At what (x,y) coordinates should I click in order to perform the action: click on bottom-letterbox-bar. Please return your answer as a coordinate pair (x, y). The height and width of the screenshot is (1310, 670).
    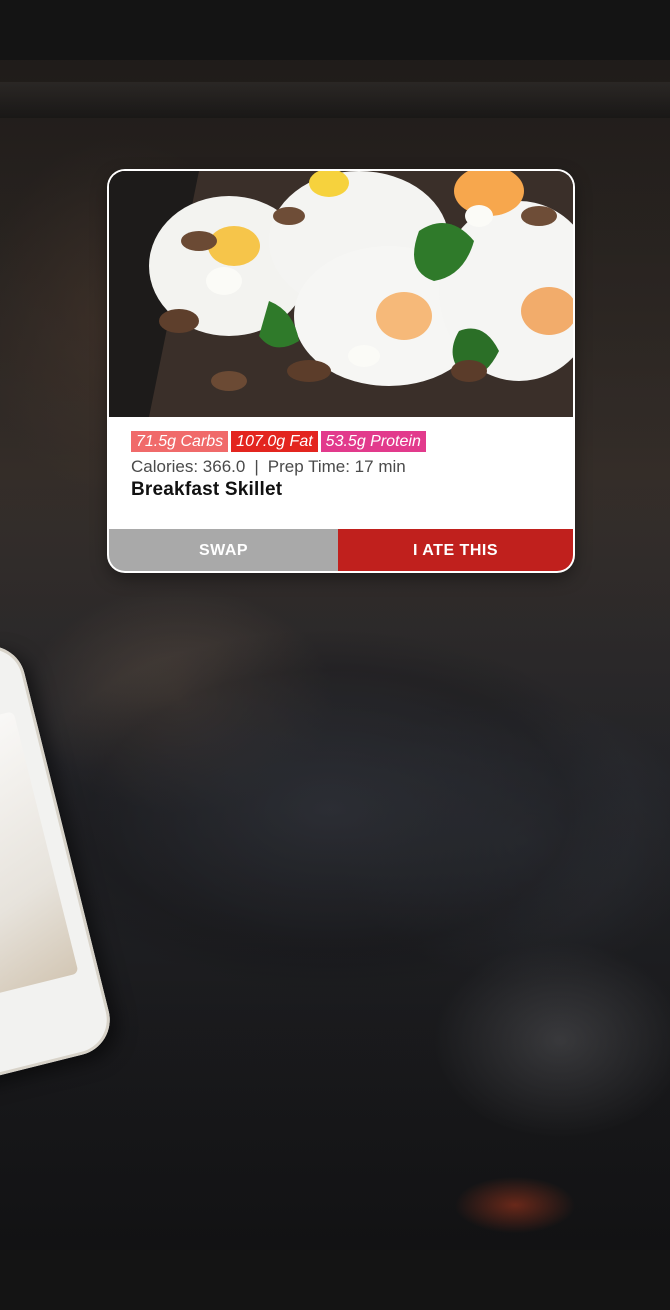
    Looking at the image, I should click on (335, 1280).